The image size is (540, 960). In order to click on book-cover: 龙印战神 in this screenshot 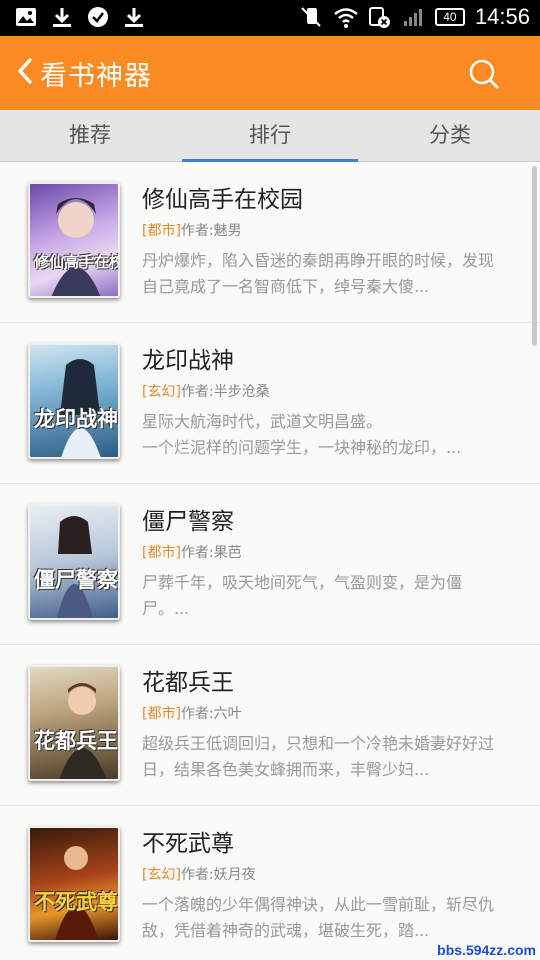, I will do `click(74, 401)`.